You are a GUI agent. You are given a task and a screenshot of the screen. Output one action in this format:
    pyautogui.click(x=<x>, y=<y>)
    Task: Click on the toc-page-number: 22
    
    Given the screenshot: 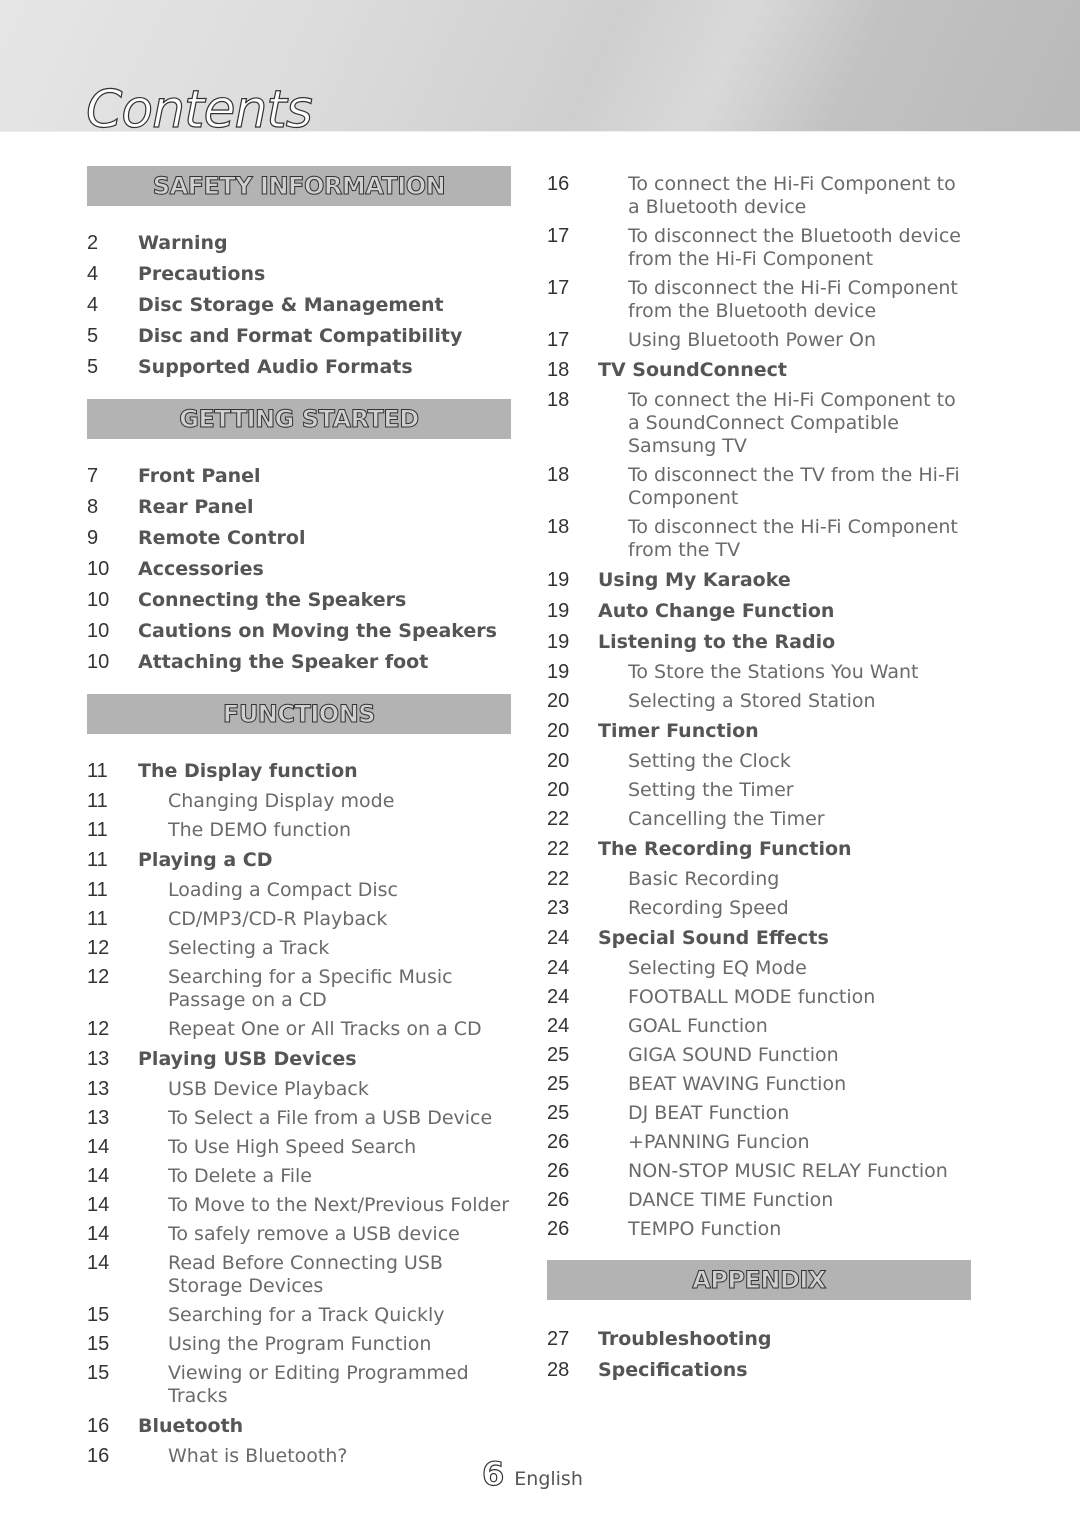 What is the action you would take?
    pyautogui.click(x=558, y=849)
    